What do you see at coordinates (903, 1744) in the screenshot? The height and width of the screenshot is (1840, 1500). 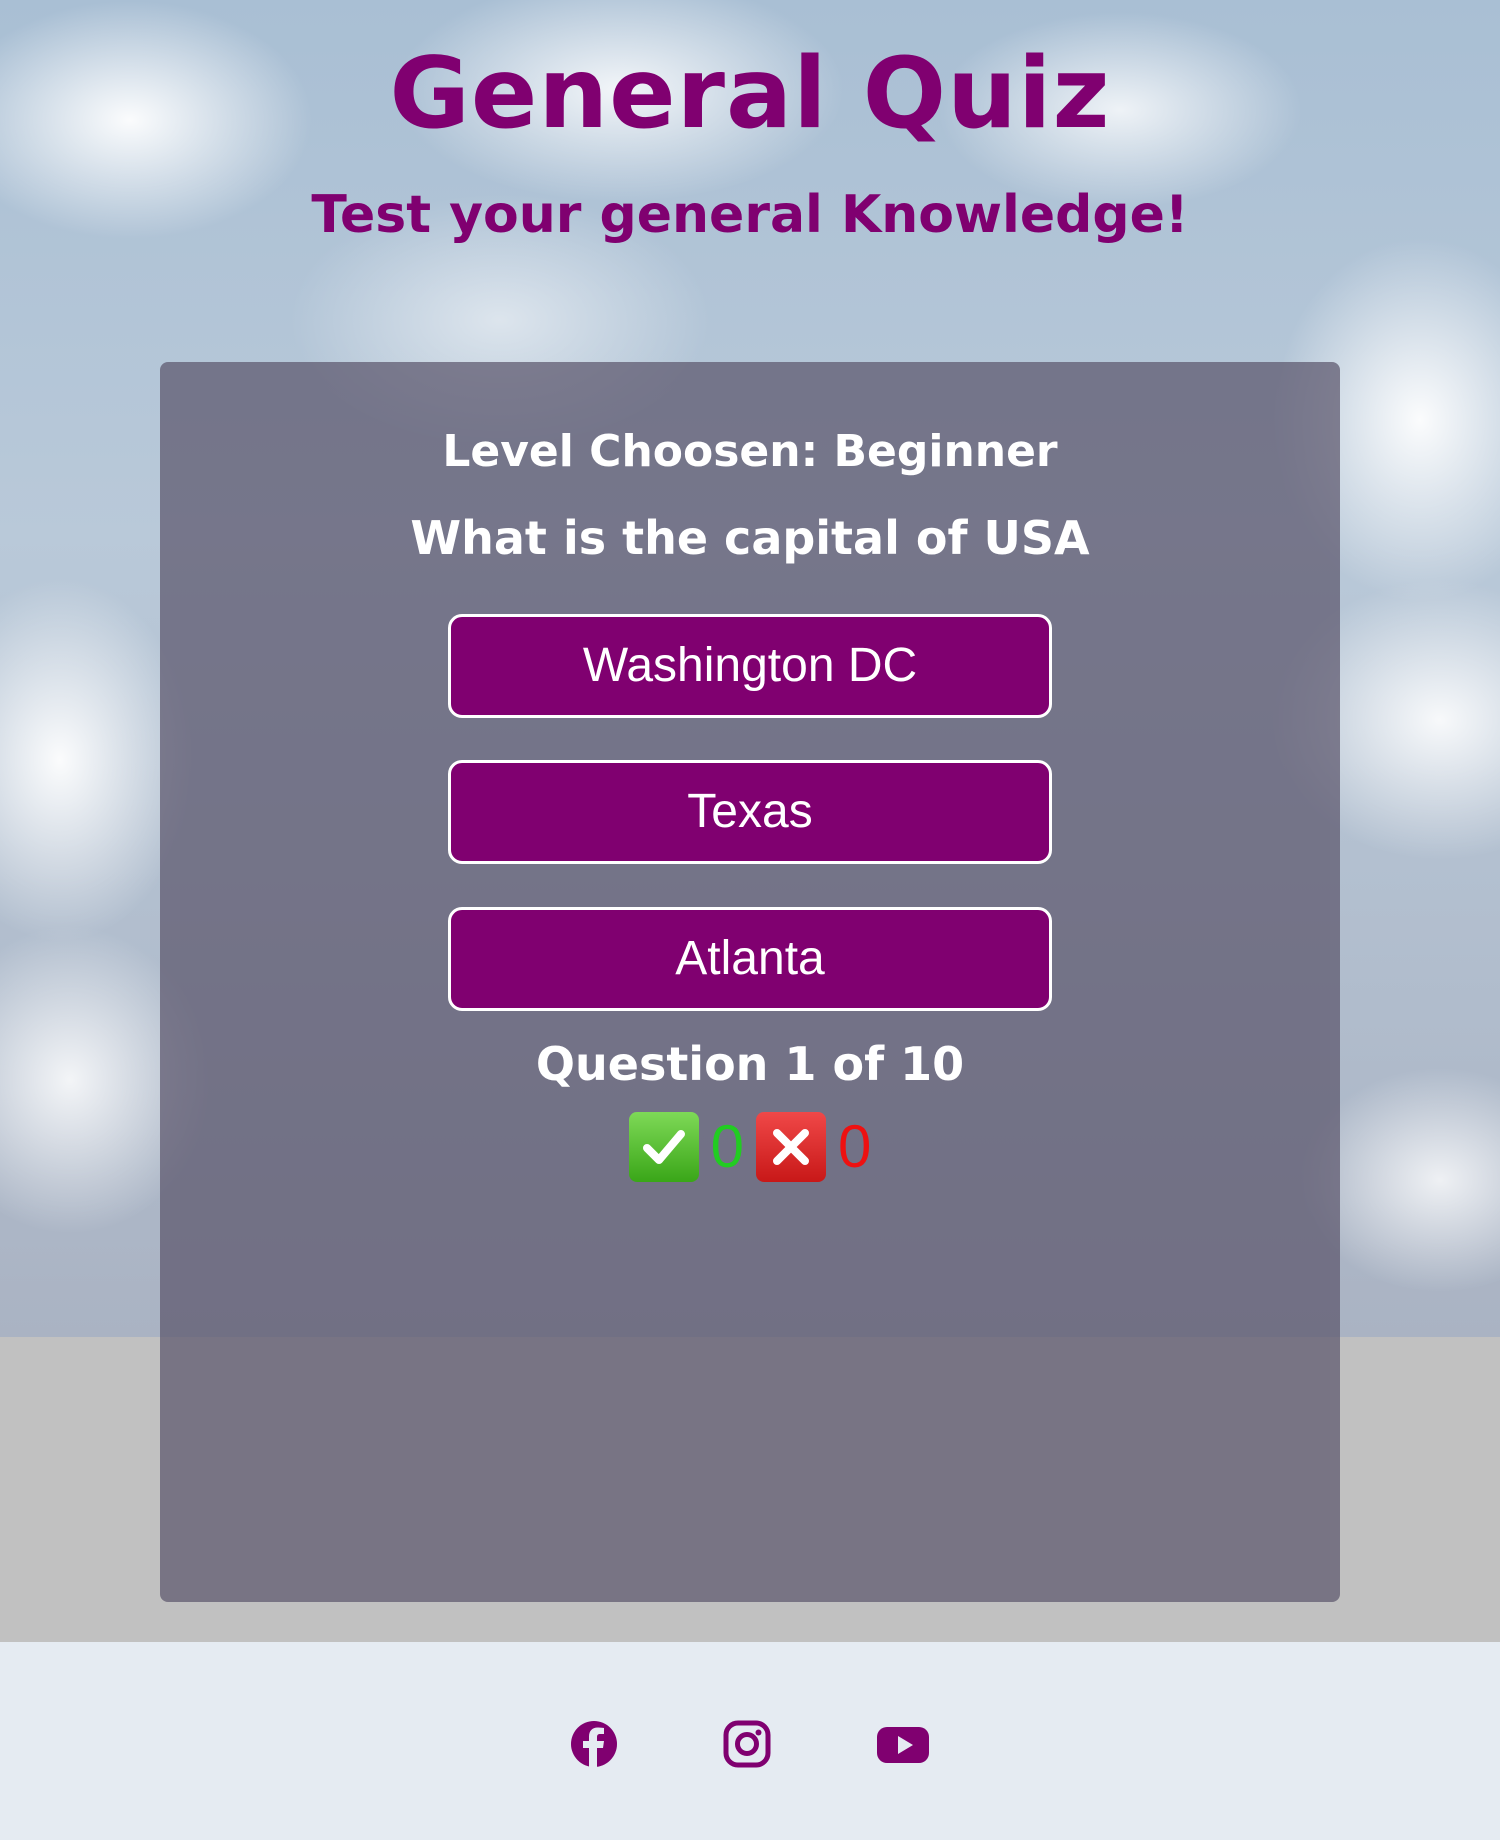 I see `youtube-icon` at bounding box center [903, 1744].